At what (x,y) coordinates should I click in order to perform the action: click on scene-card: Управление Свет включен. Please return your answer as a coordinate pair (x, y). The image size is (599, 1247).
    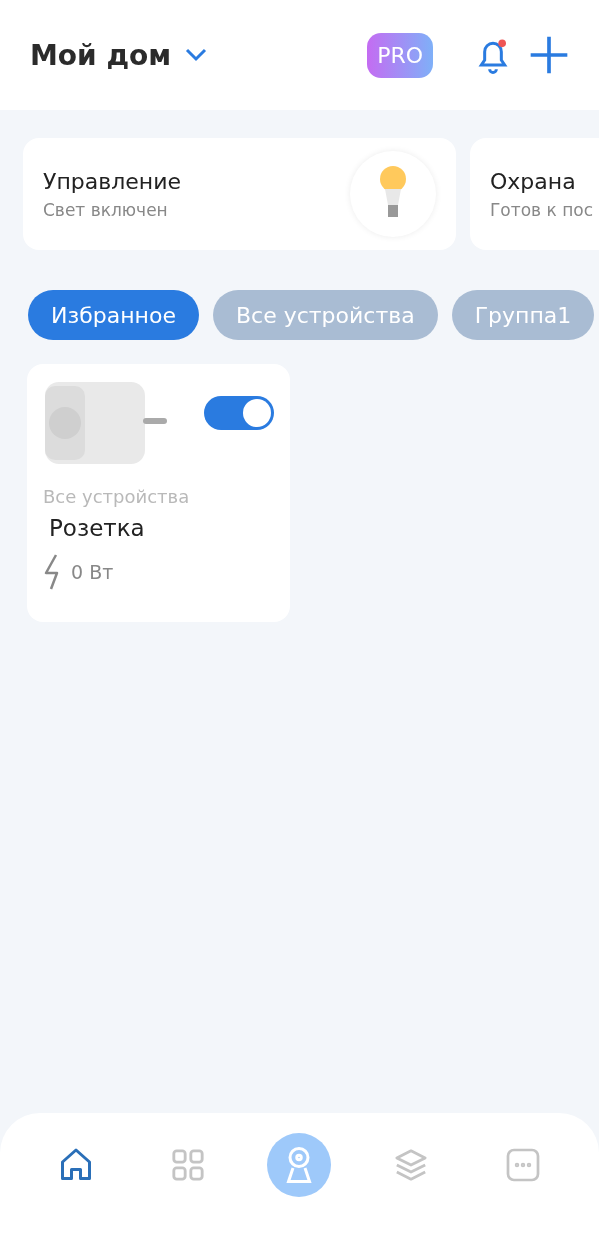
    Looking at the image, I should click on (239, 194).